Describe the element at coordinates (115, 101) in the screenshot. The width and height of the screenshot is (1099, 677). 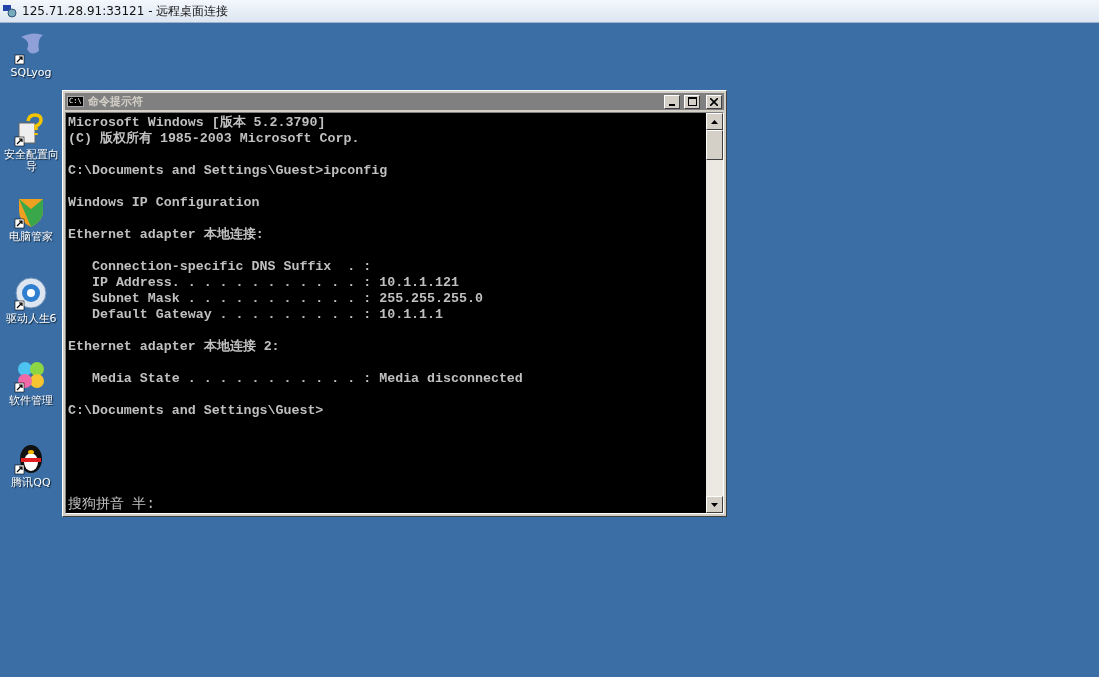
I see `console-title: 命令提示符` at that location.